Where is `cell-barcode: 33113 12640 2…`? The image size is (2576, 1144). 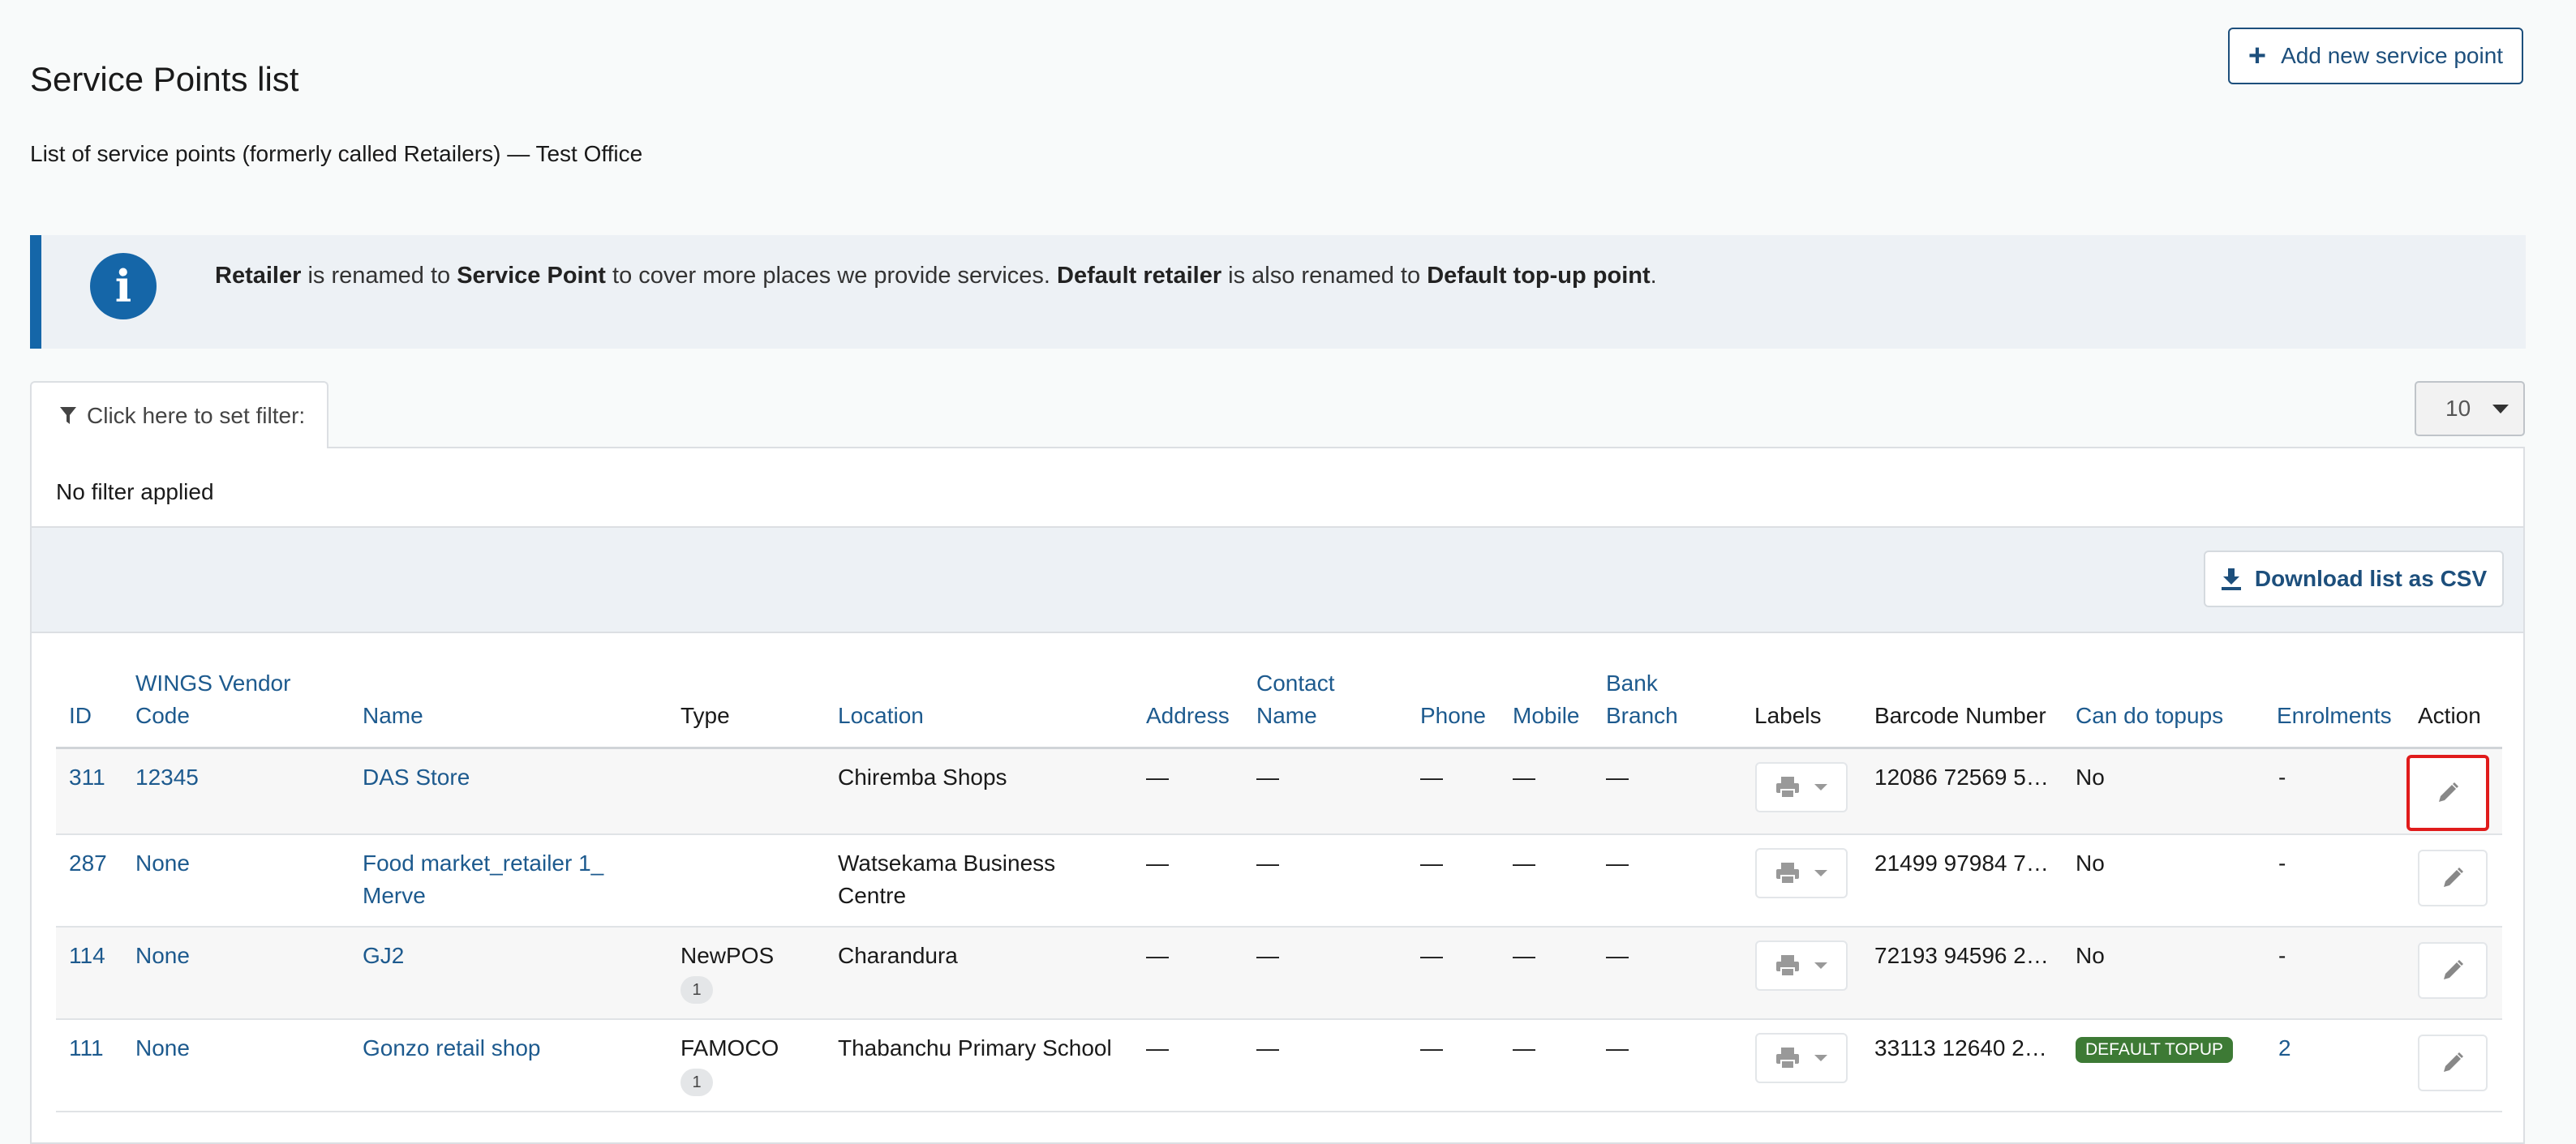
cell-barcode: 33113 12640 2… is located at coordinates (1961, 1047).